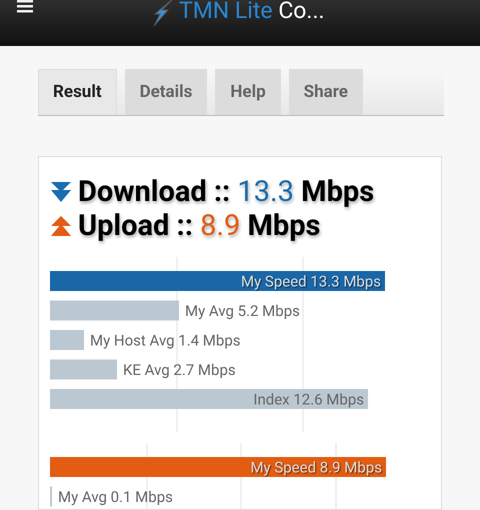  What do you see at coordinates (61, 192) in the screenshot?
I see `arrow-down-icon` at bounding box center [61, 192].